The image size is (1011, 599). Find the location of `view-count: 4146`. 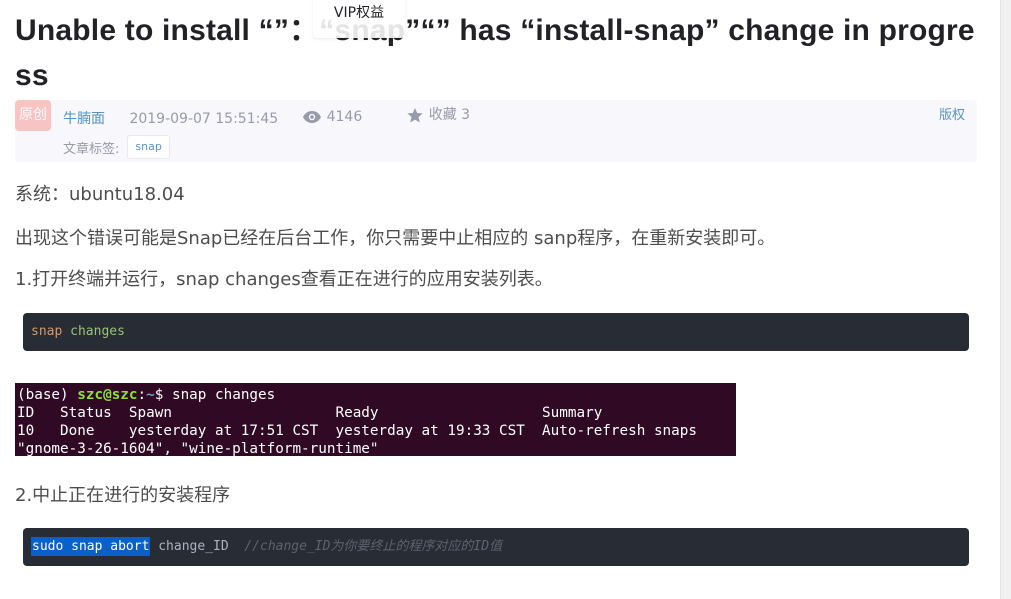

view-count: 4146 is located at coordinates (342, 117).